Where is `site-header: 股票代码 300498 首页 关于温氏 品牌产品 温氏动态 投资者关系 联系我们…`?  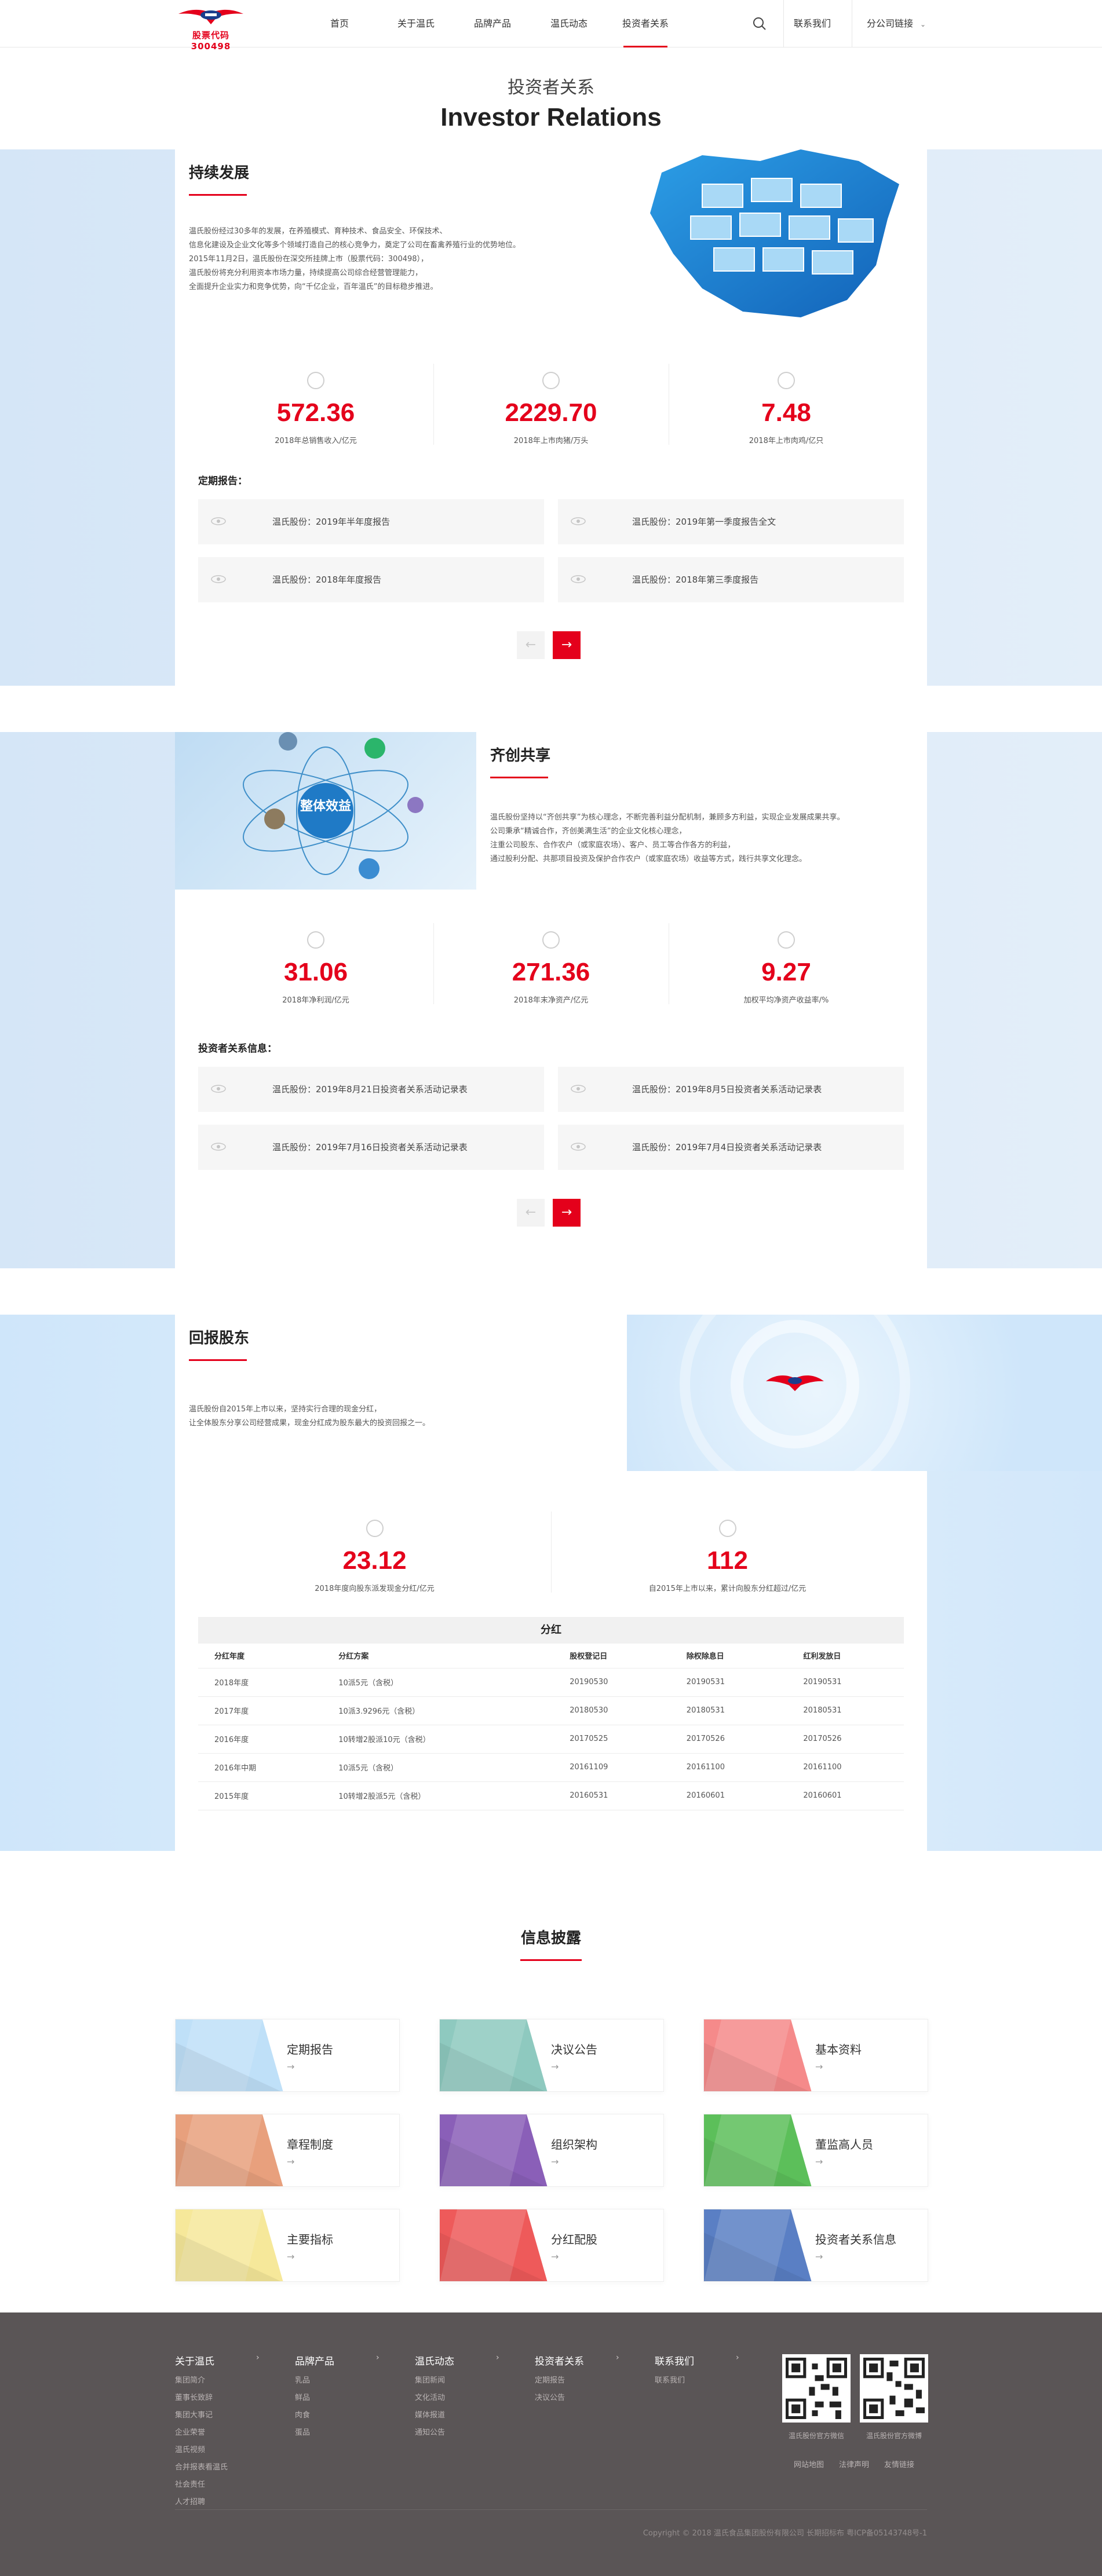 site-header: 股票代码 300498 首页 关于温氏 品牌产品 温氏动态 投资者关系 联系我们… is located at coordinates (551, 26).